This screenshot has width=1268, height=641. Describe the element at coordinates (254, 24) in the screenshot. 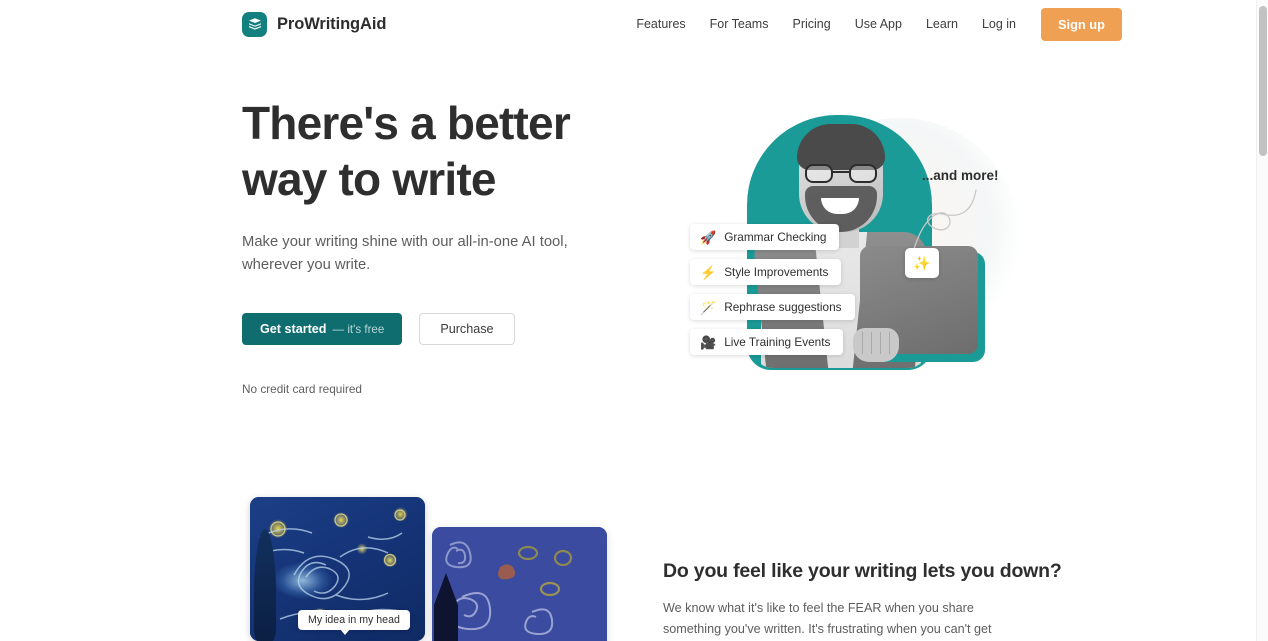

I see `book-logo-icon` at that location.